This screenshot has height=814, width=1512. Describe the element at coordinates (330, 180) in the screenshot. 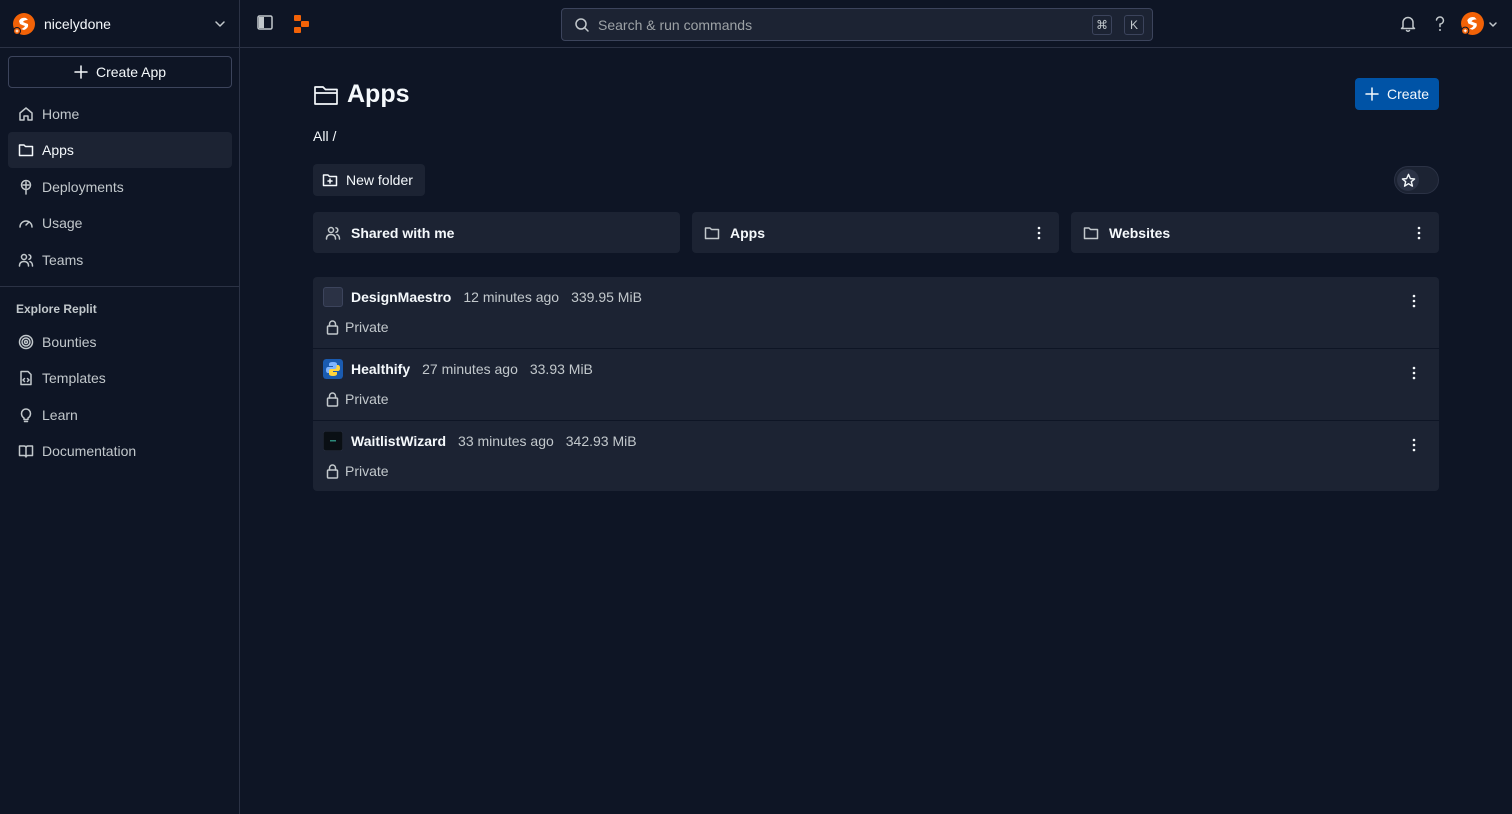

I see `folder-plus-icon` at that location.